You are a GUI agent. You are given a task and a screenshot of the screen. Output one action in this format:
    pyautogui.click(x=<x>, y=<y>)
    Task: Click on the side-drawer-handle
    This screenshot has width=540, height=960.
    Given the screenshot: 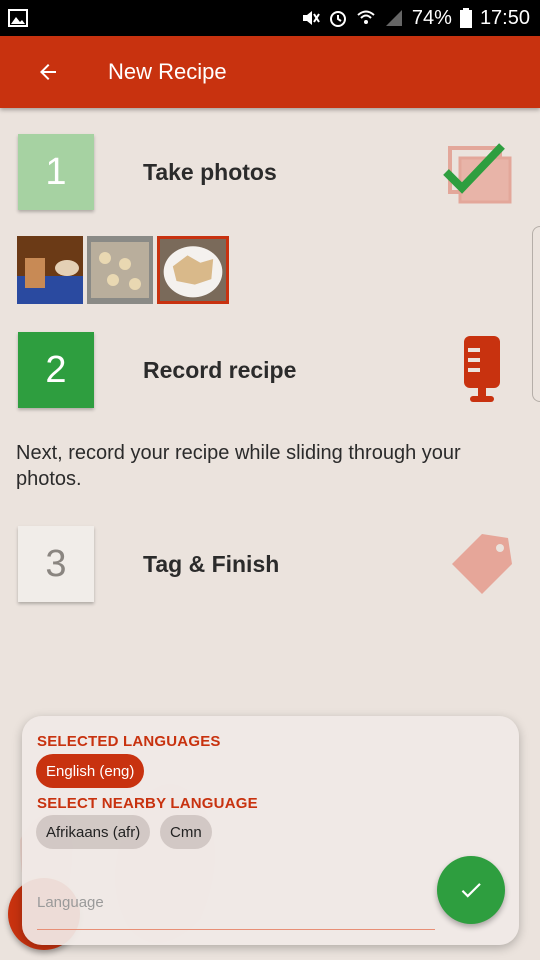 What is the action you would take?
    pyautogui.click(x=536, y=314)
    